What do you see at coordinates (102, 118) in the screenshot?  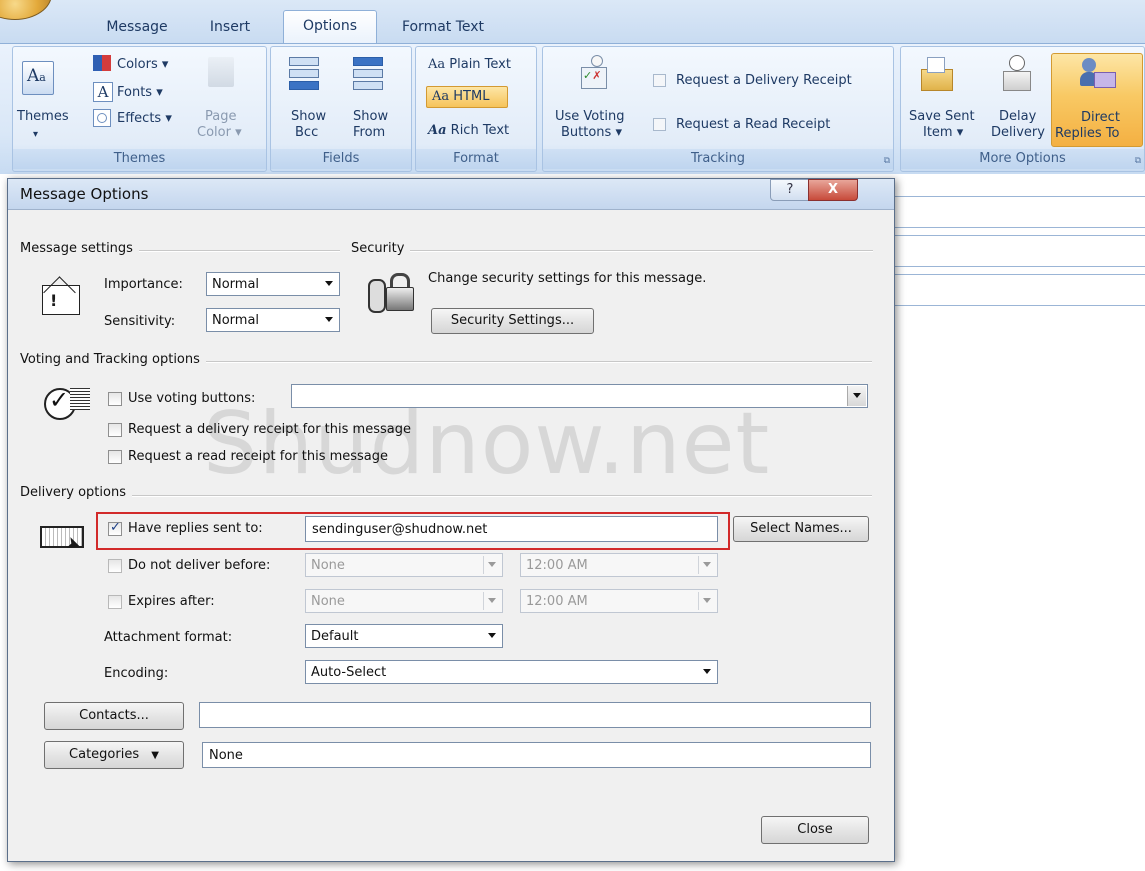 I see `effects-icon` at bounding box center [102, 118].